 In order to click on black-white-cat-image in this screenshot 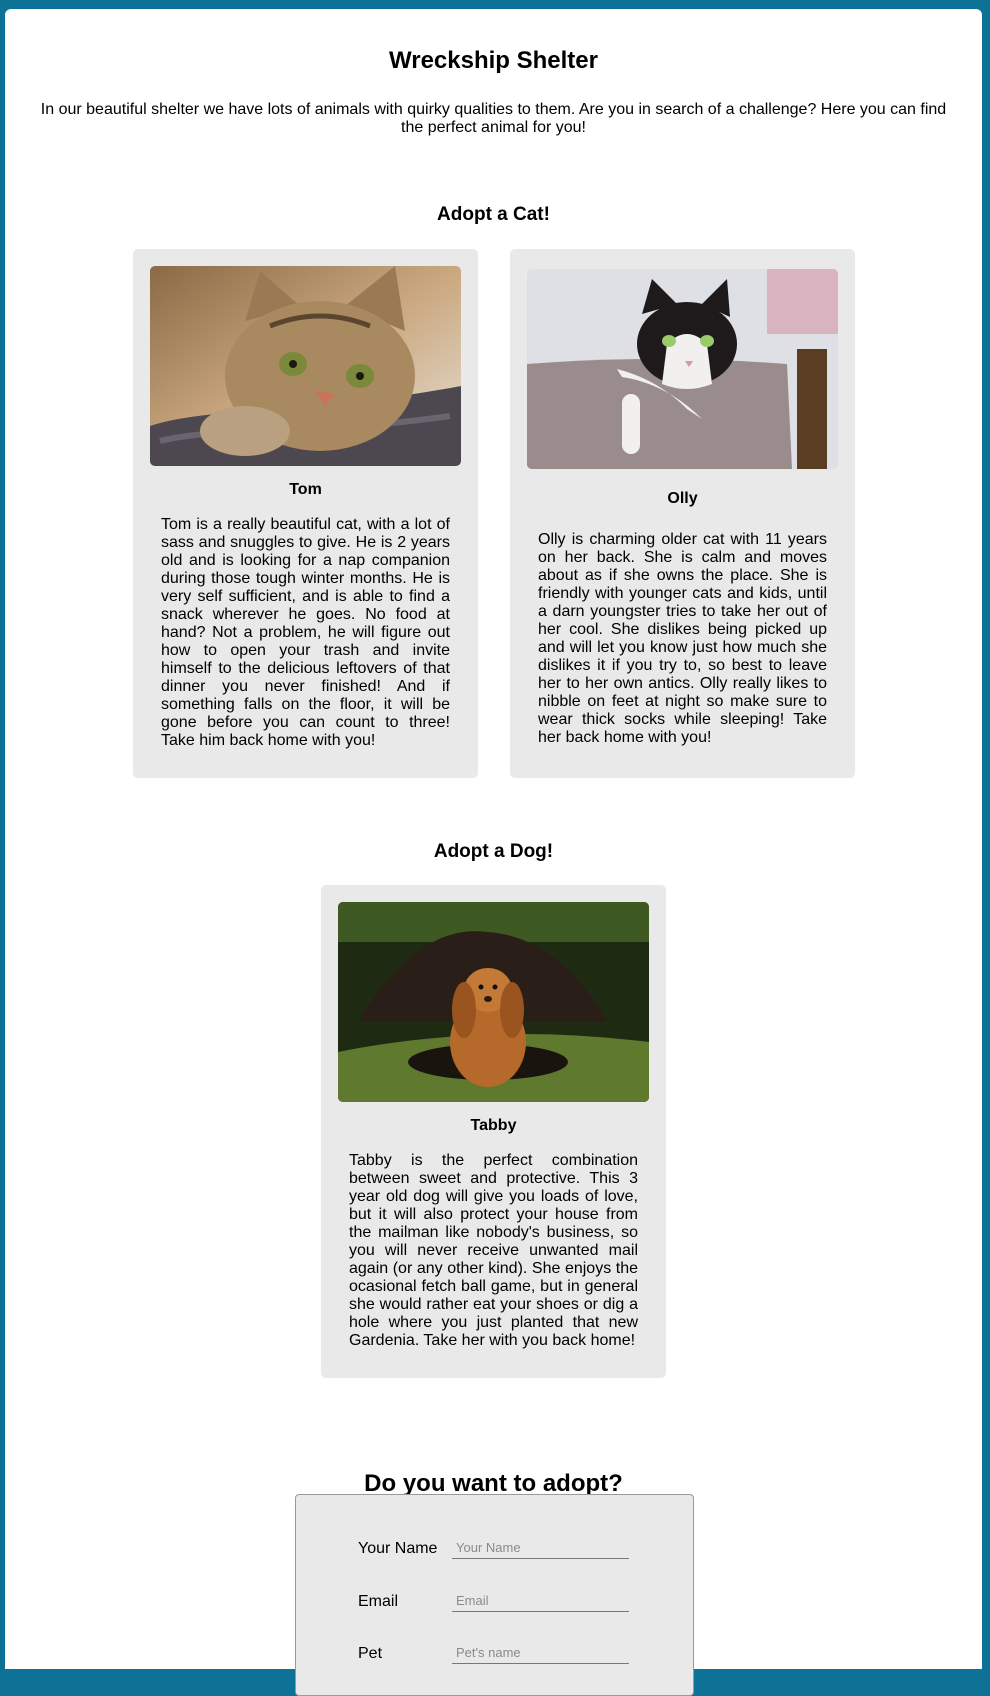, I will do `click(682, 369)`.